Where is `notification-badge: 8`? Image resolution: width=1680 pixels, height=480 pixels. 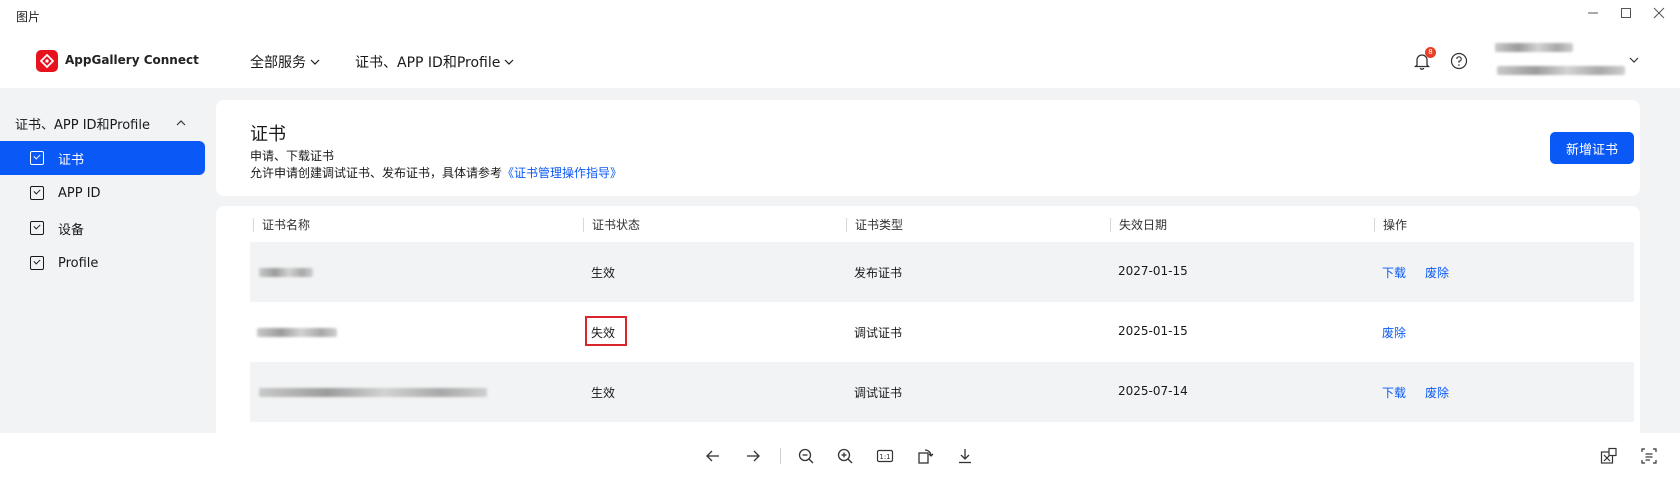 notification-badge: 8 is located at coordinates (1430, 52).